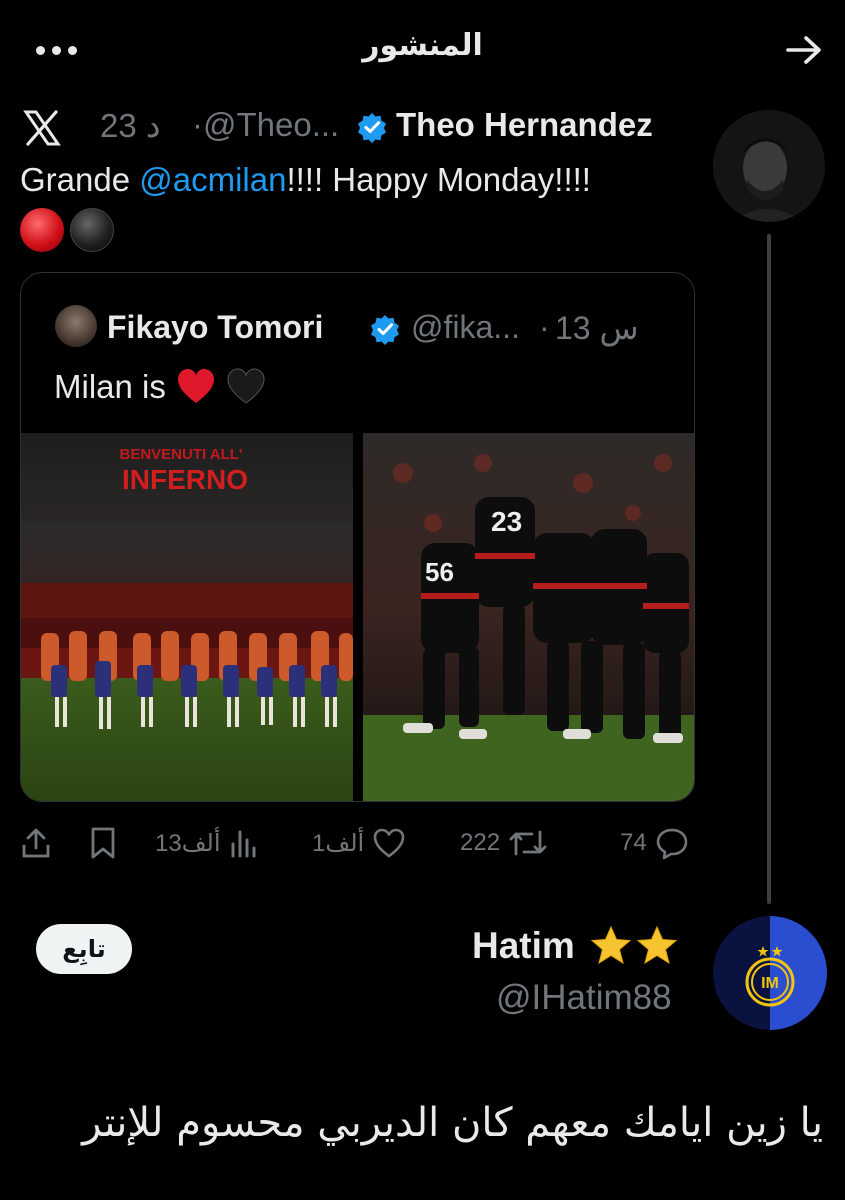 Image resolution: width=845 pixels, height=1200 pixels. Describe the element at coordinates (438, 179) in the screenshot. I see `text-segment: !!!! Happy Monday!!!!` at that location.